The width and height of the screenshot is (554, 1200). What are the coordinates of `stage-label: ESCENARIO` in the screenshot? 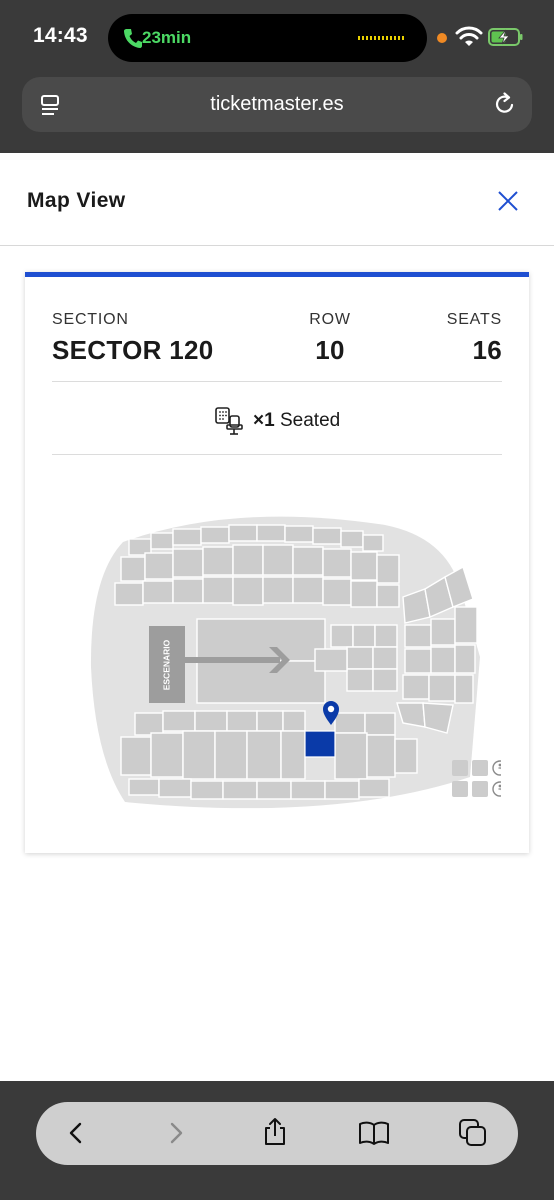 It's located at (166, 664).